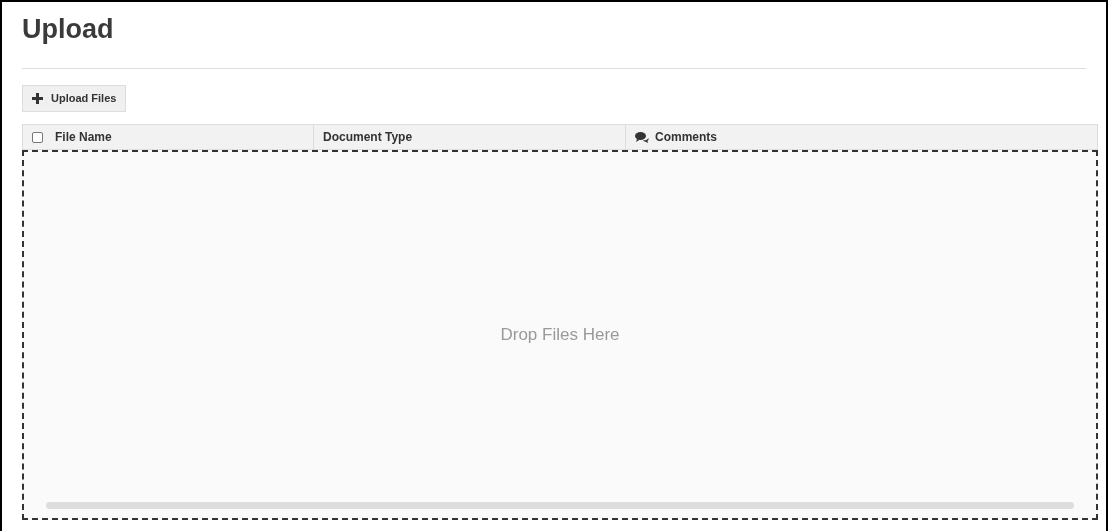 This screenshot has width=1112, height=531. What do you see at coordinates (37, 137) in the screenshot?
I see `select-all-checkbox` at bounding box center [37, 137].